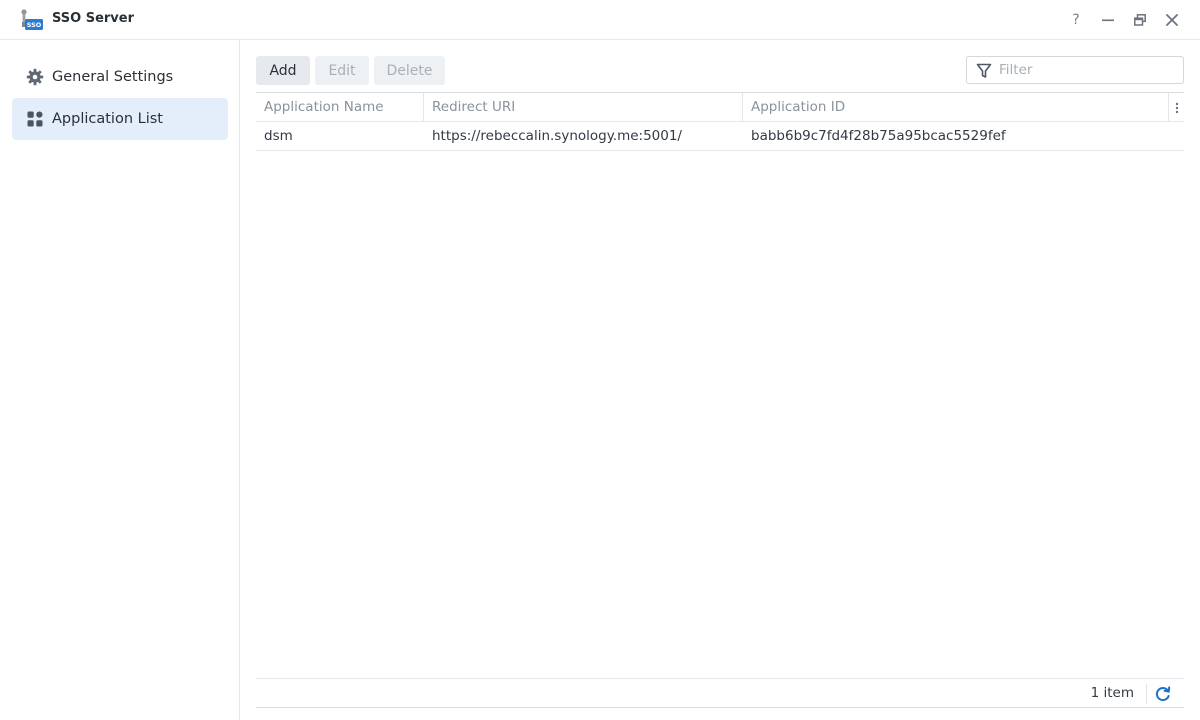 This screenshot has height=720, width=1200. Describe the element at coordinates (31, 20) in the screenshot. I see `sso-app-icon: SSO` at that location.